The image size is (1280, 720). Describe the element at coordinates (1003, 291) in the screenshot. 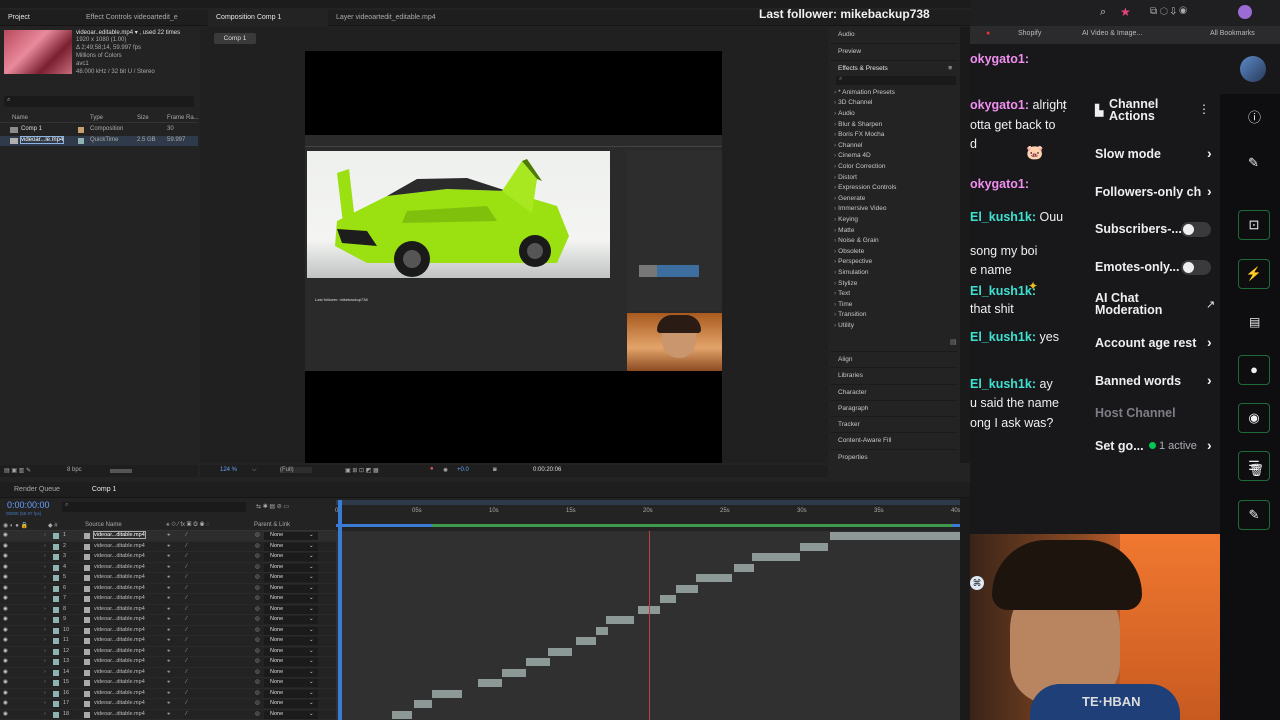

I see `chat-message: El_kush1k:` at that location.